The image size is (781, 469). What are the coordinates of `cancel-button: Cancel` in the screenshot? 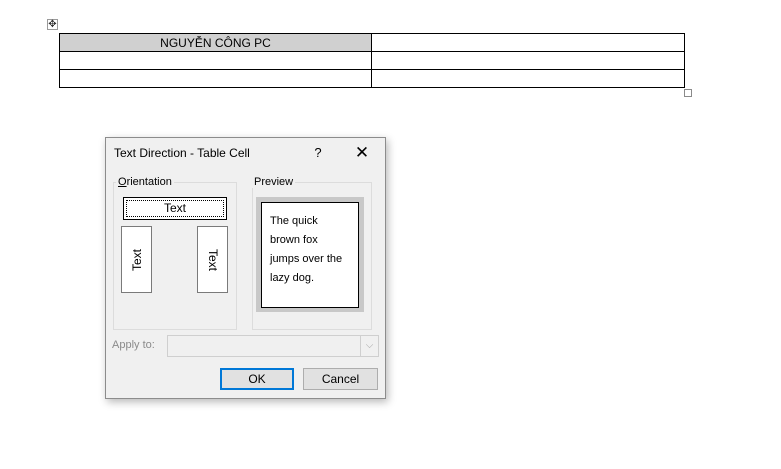 It's located at (340, 379).